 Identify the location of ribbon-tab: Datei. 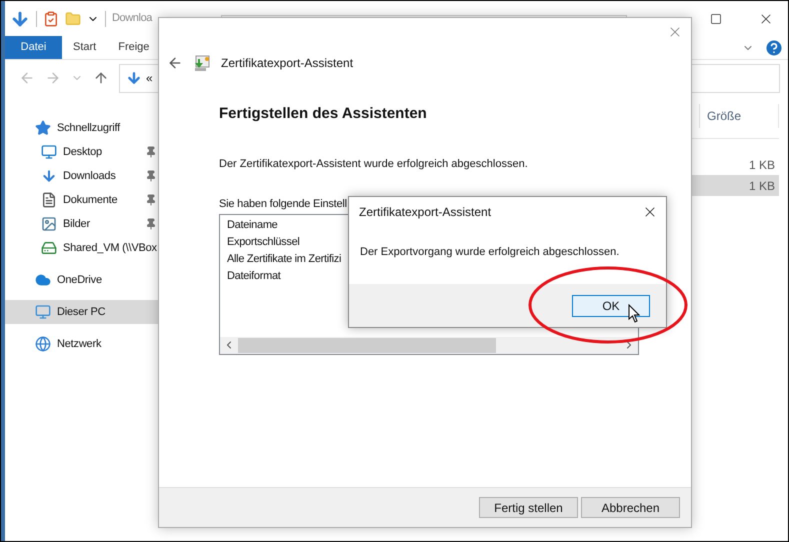
(33, 47).